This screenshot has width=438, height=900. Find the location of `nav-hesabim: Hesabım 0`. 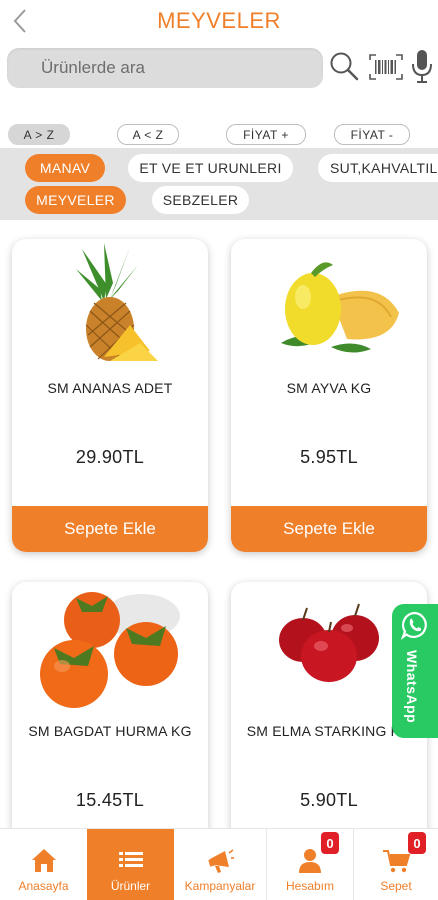

nav-hesabim: Hesabım 0 is located at coordinates (310, 864).